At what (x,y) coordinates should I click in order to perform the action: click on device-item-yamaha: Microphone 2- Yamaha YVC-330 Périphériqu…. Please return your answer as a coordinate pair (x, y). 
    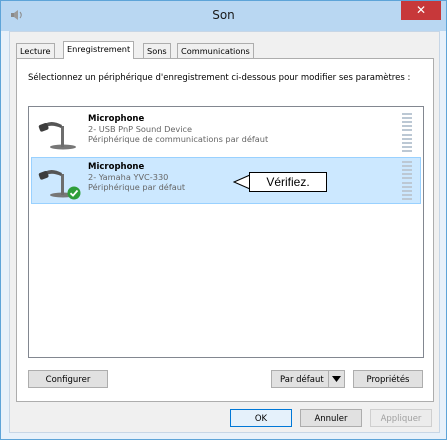
    Looking at the image, I should click on (226, 180).